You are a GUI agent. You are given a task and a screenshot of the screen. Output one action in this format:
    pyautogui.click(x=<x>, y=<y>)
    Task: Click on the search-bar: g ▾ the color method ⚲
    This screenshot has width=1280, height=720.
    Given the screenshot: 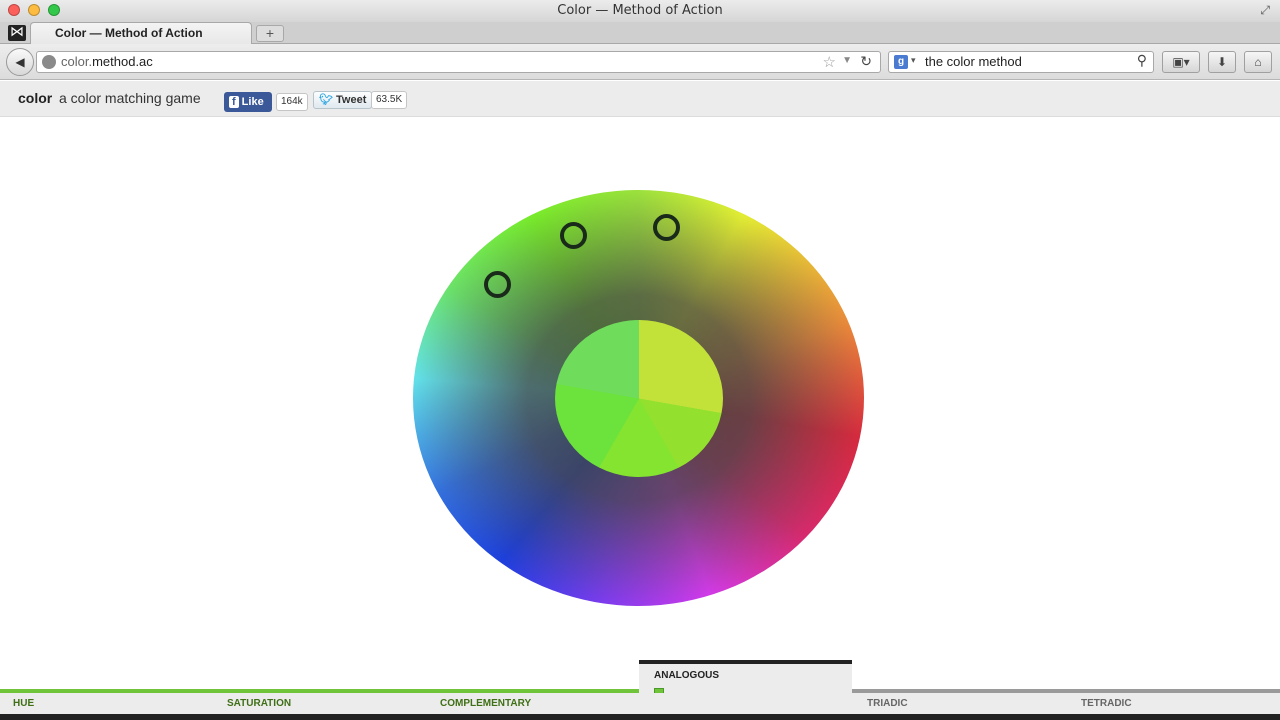 What is the action you would take?
    pyautogui.click(x=1021, y=62)
    